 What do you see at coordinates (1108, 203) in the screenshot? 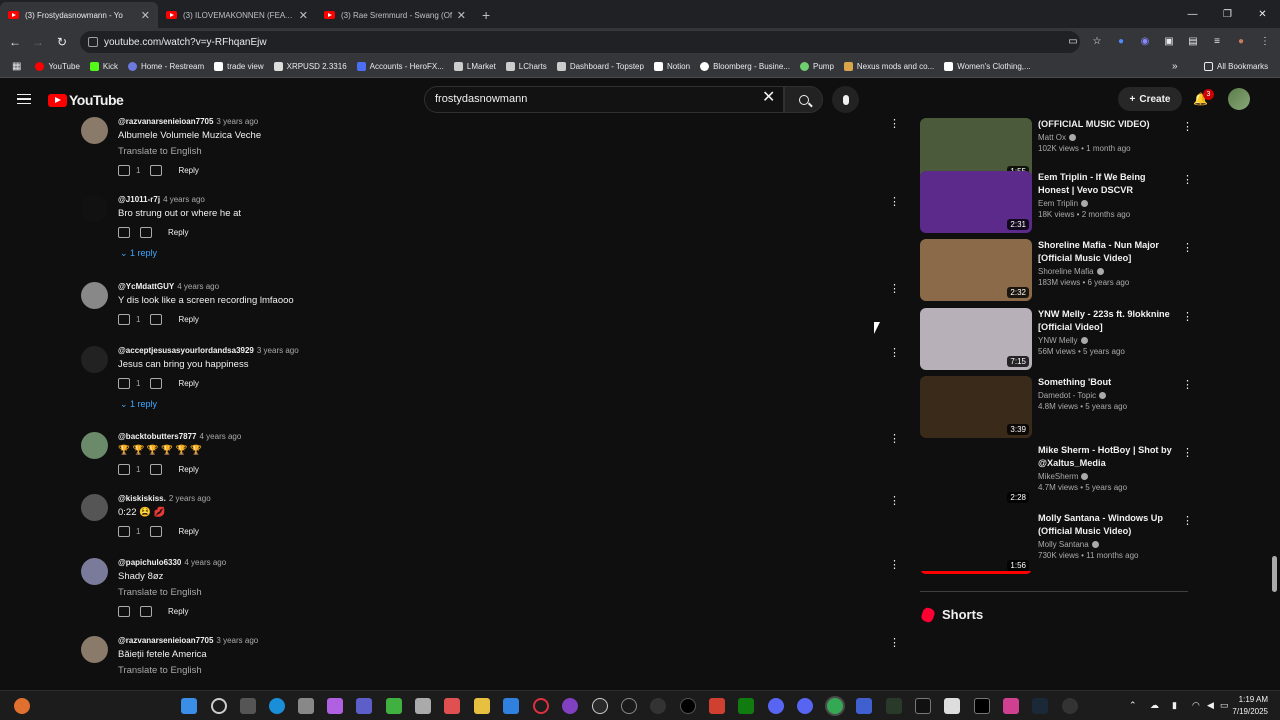
I see `channel-name: Eem Triplin` at bounding box center [1108, 203].